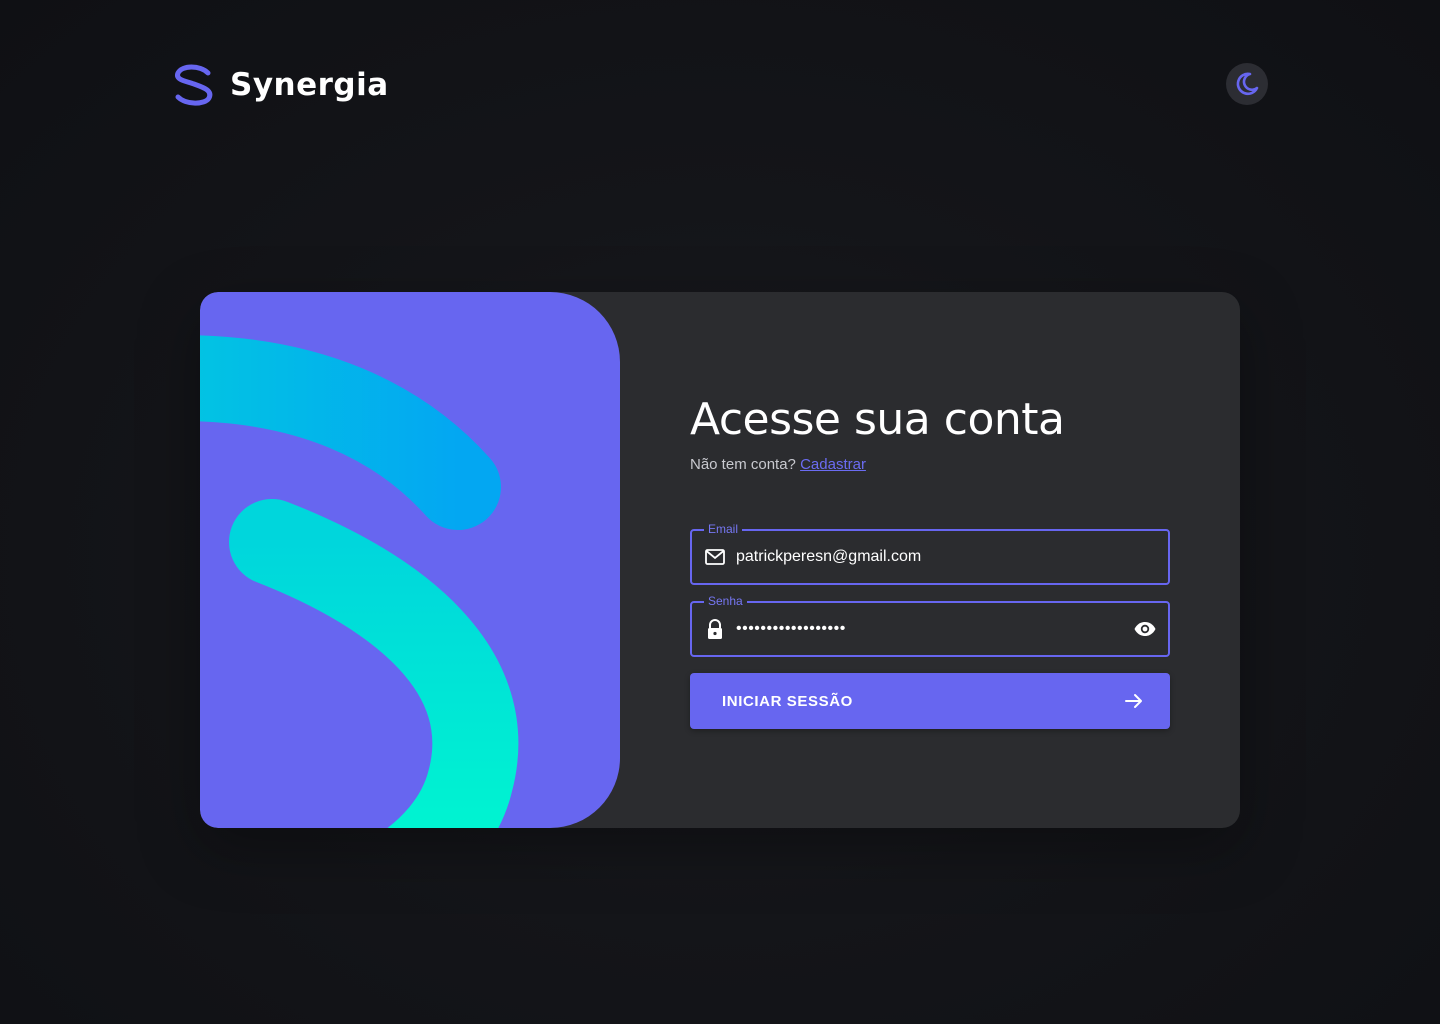  I want to click on email-field: Email patrickperesn@gmail.com, so click(930, 553).